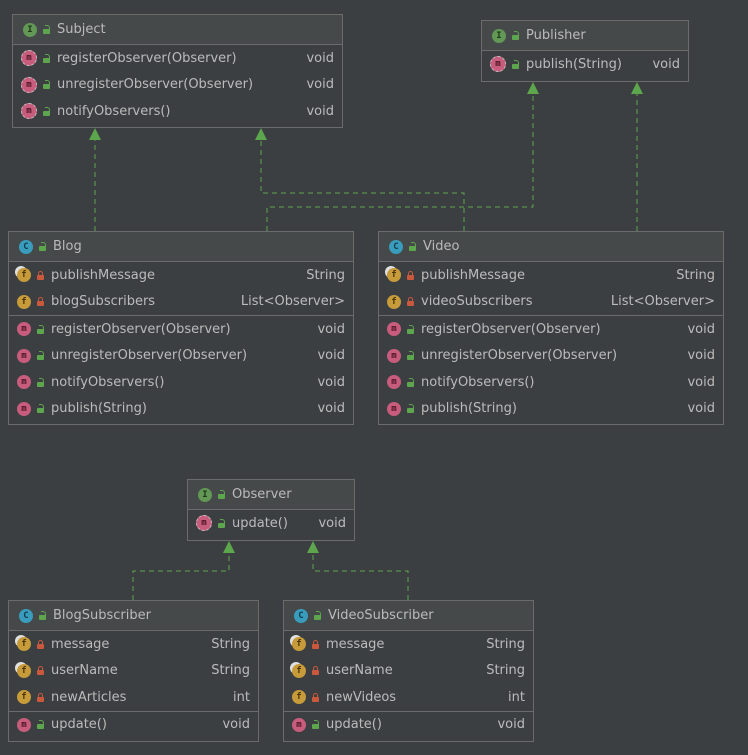  I want to click on field-name: newVideos, so click(361, 697).